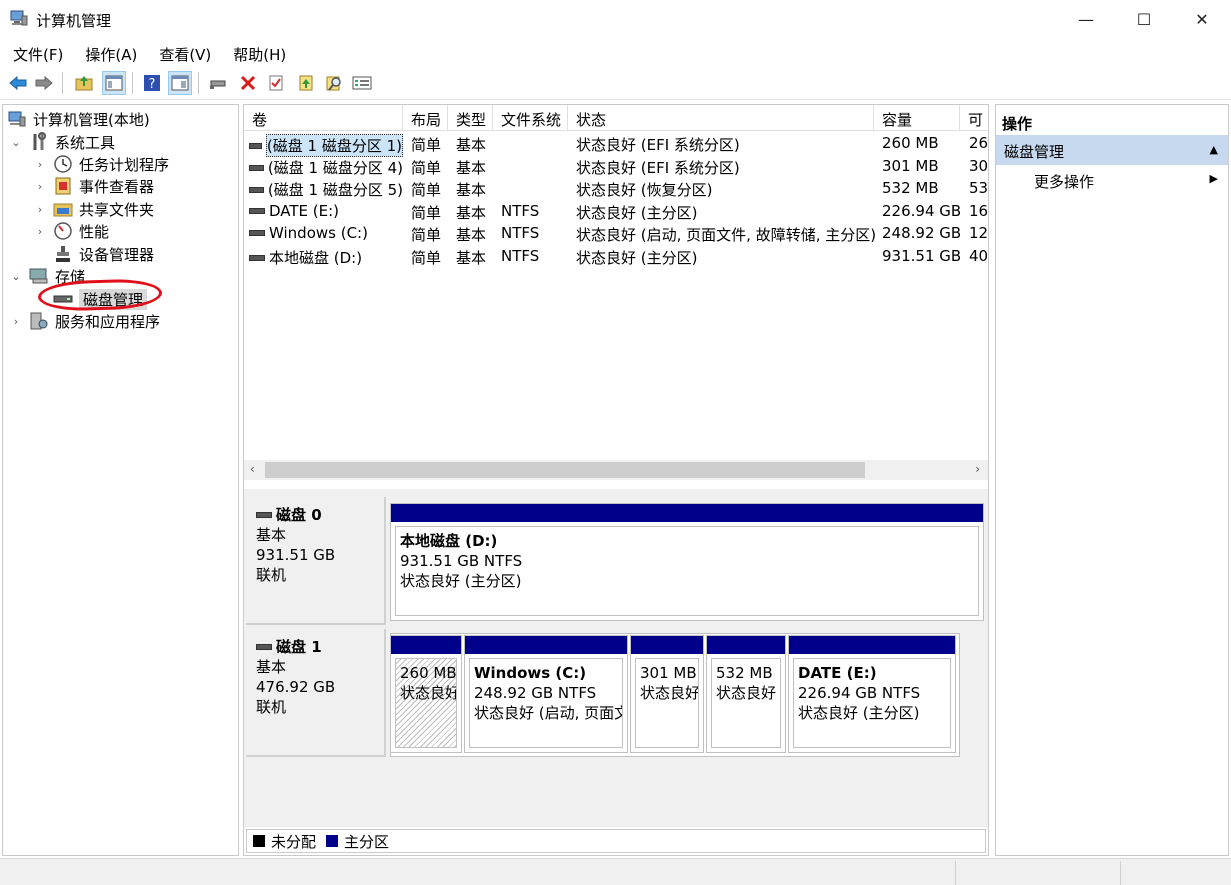 This screenshot has height=885, width=1231. What do you see at coordinates (470, 118) in the screenshot?
I see `column-header-type: 类型` at bounding box center [470, 118].